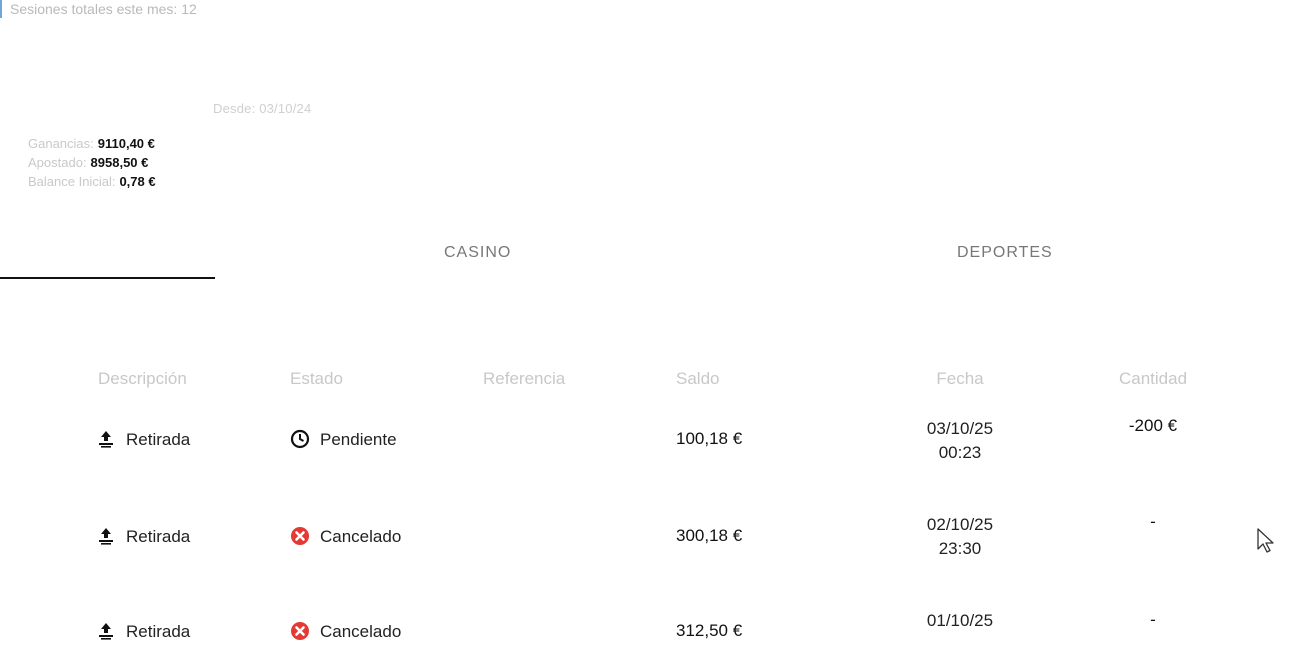 This screenshot has height=646, width=1290. What do you see at coordinates (316, 379) in the screenshot?
I see `column-header-estado: Estado` at bounding box center [316, 379].